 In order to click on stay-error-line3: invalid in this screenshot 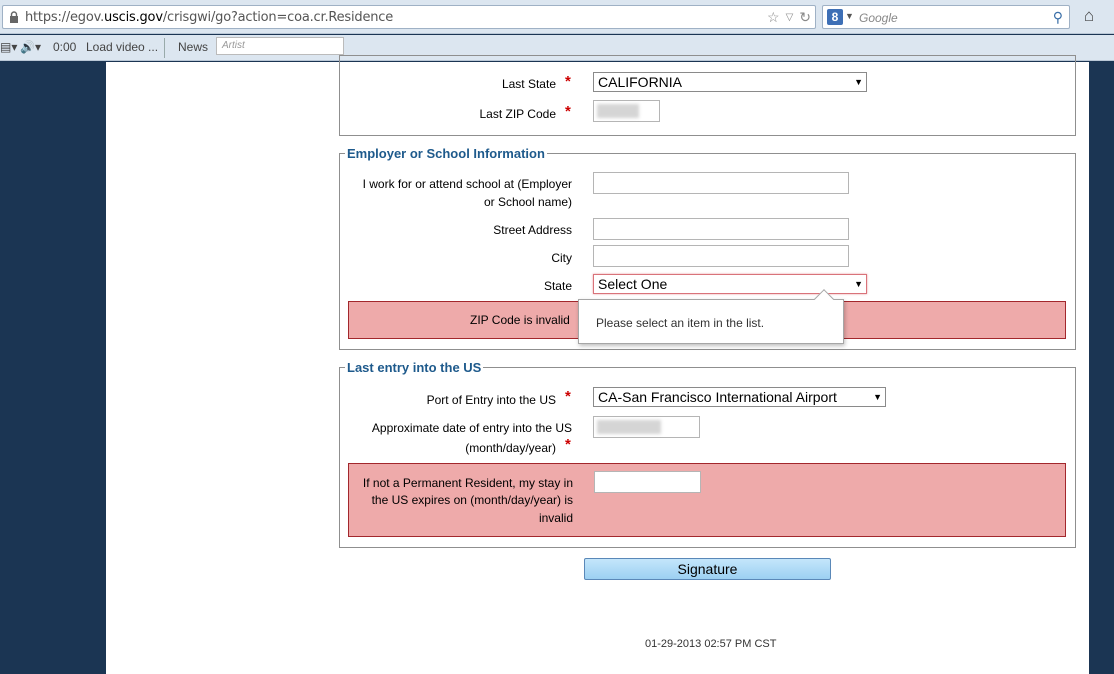, I will do `click(555, 518)`.